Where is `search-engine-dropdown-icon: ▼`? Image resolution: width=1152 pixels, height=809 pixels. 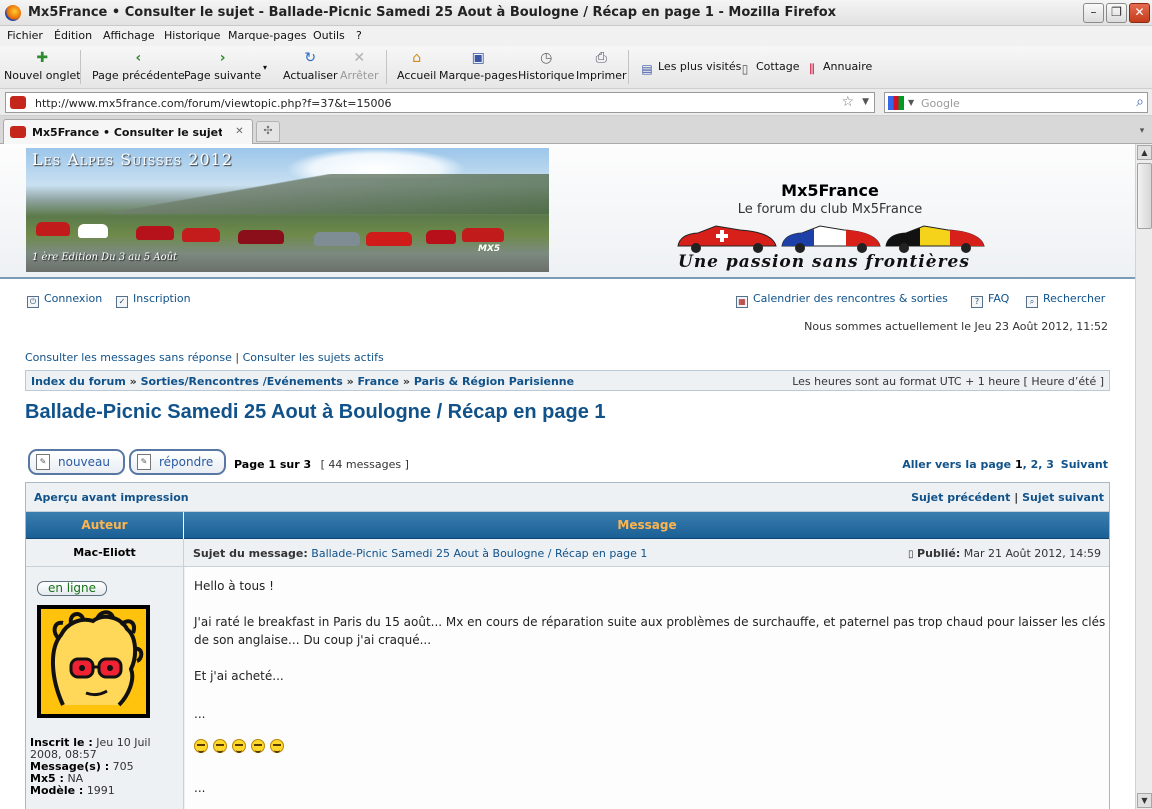 search-engine-dropdown-icon: ▼ is located at coordinates (911, 102).